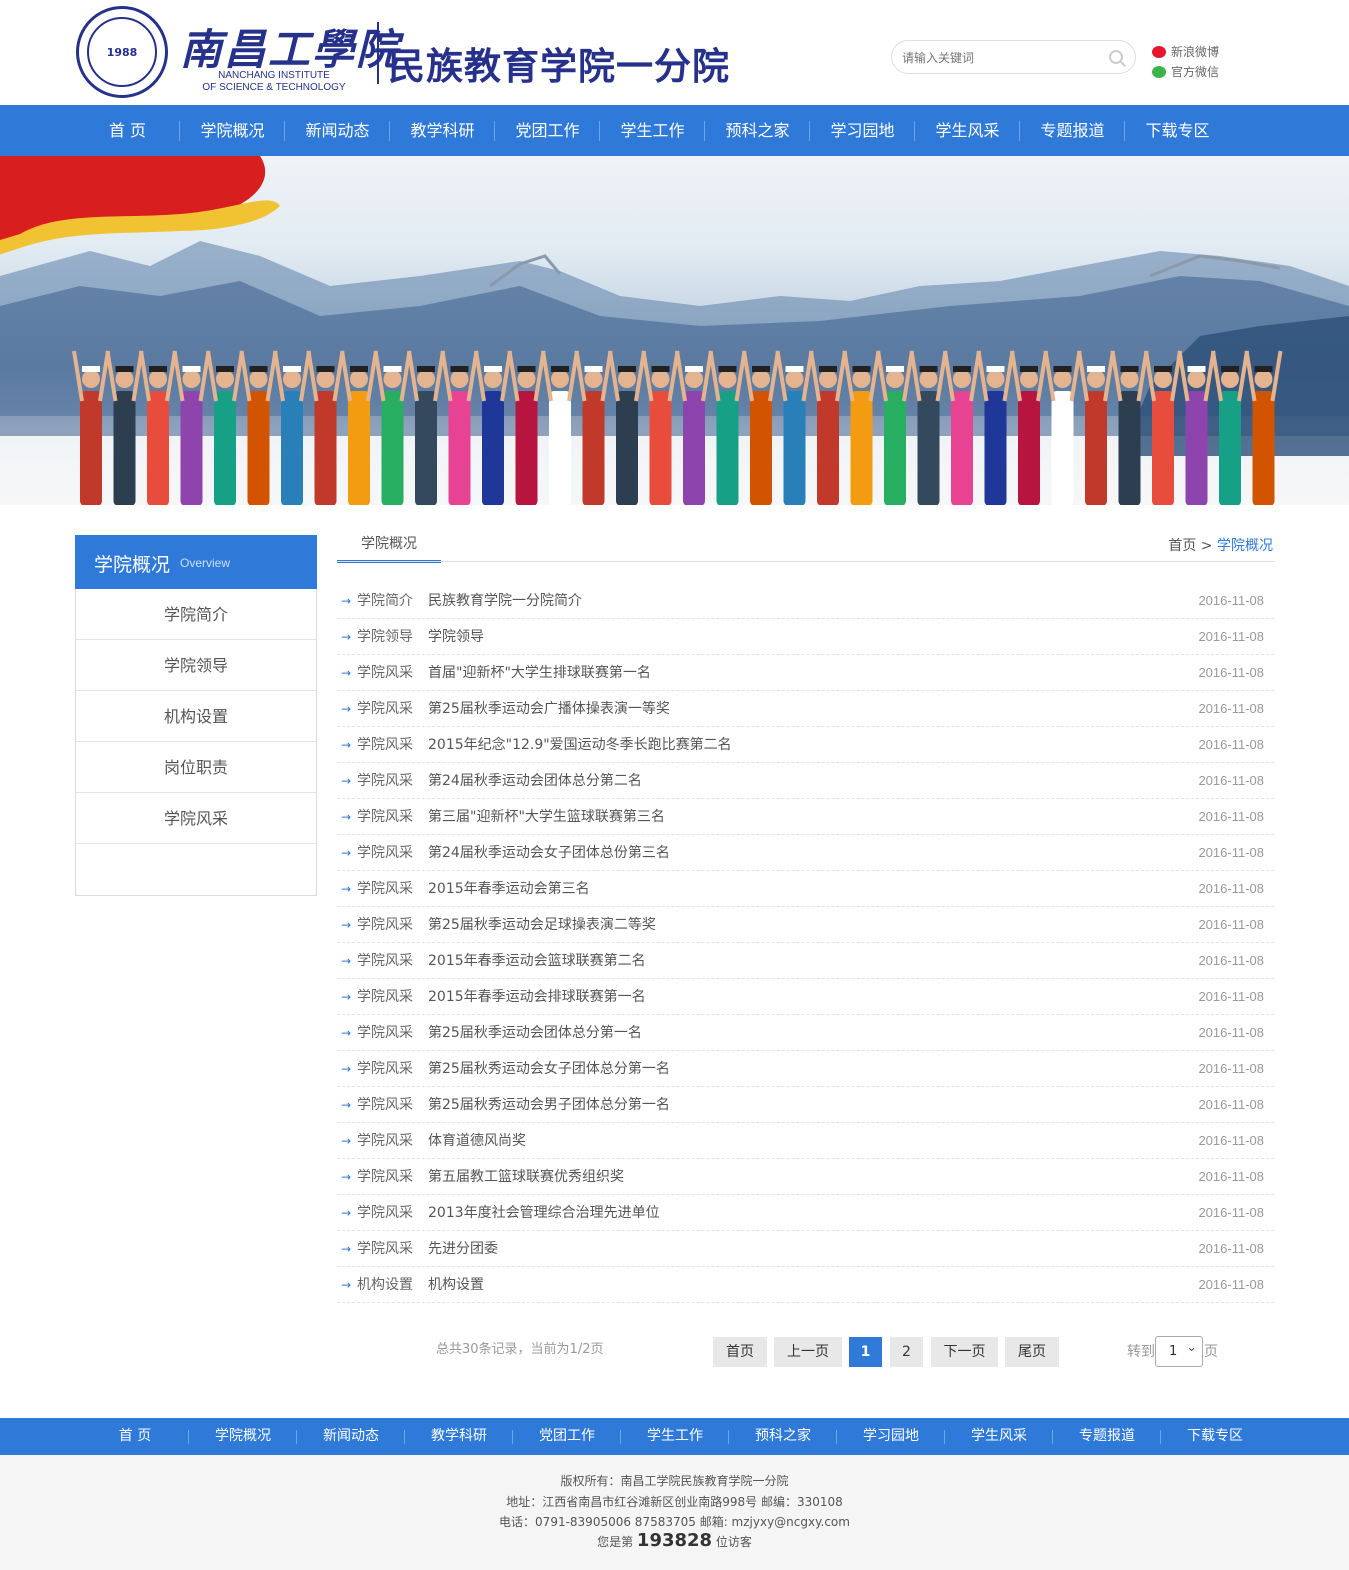 This screenshot has width=1349, height=1570. What do you see at coordinates (805, 1285) in the screenshot?
I see `list-item: → 机构设置 机构设置 2016-11-08` at bounding box center [805, 1285].